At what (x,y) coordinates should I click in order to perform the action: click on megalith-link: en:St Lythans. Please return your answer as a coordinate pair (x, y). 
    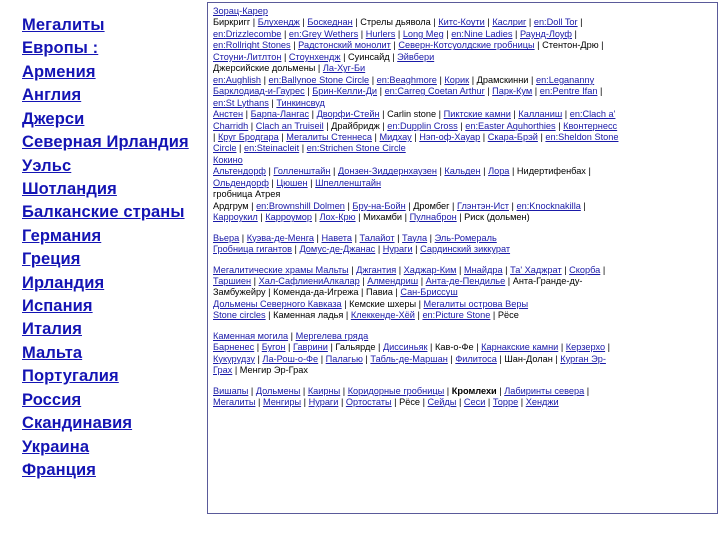
    Looking at the image, I should click on (241, 103).